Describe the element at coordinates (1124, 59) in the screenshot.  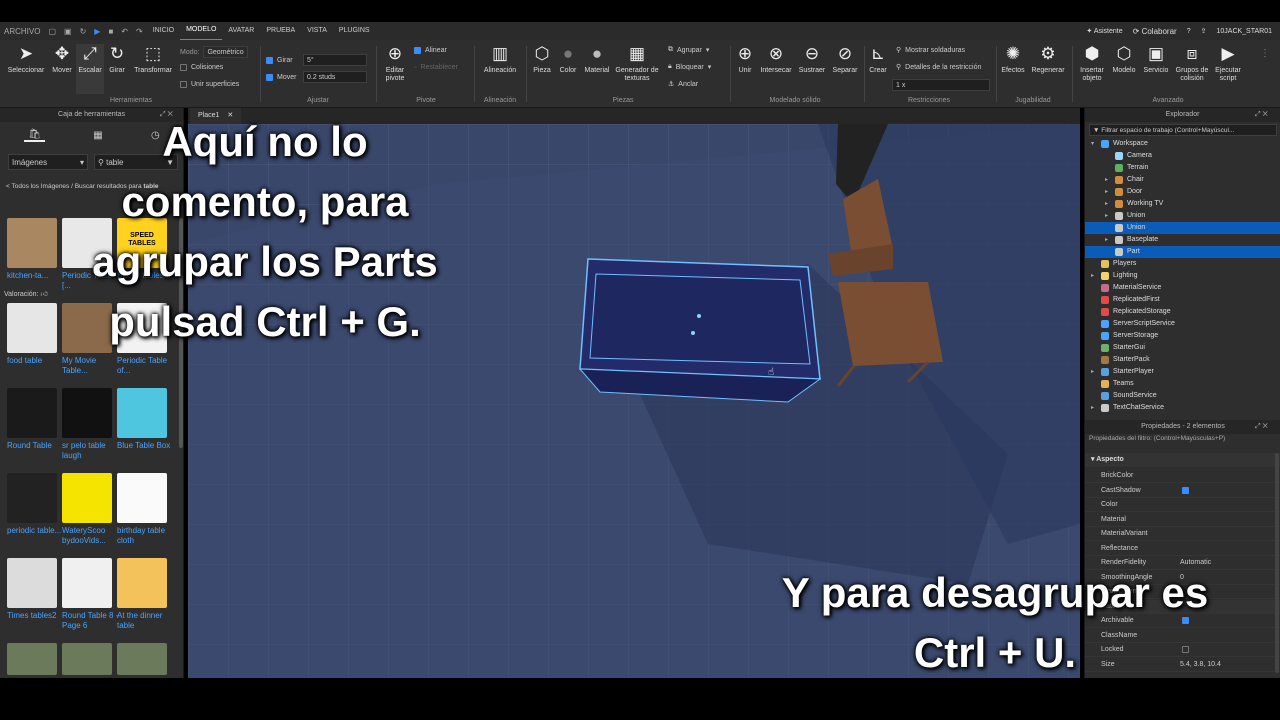
I see `model-button: ⬡ Modelo` at that location.